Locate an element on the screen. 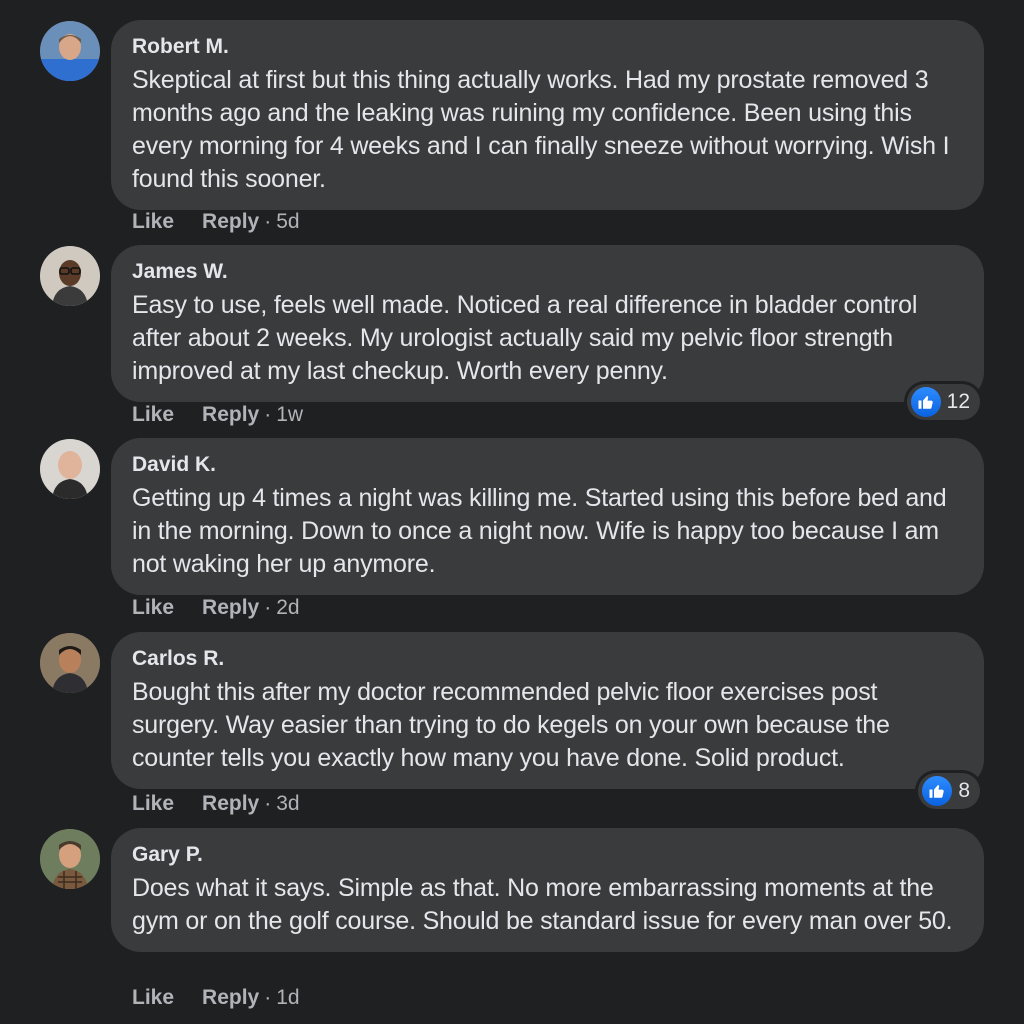 This screenshot has height=1024, width=1024. comment-actions: Like Reply · 1d is located at coordinates (216, 998).